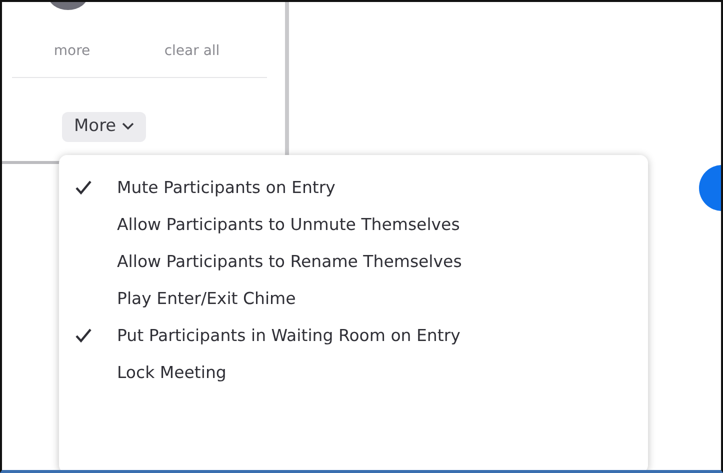  What do you see at coordinates (353, 372) in the screenshot?
I see `menu-item: Lock Meeting` at bounding box center [353, 372].